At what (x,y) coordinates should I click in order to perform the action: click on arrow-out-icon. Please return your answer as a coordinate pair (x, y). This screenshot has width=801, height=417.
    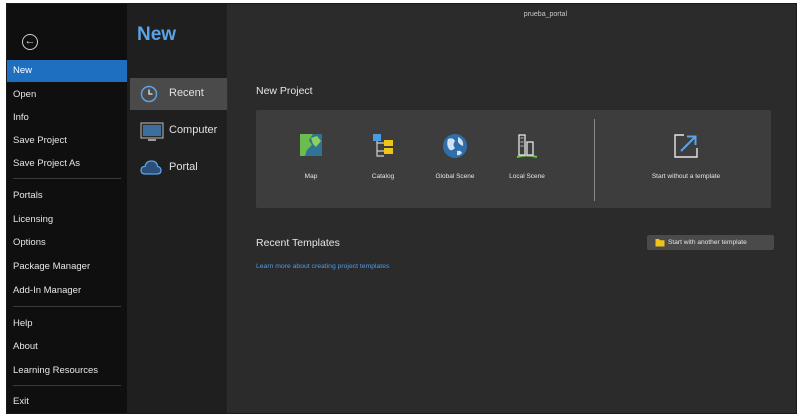
    Looking at the image, I should click on (686, 148).